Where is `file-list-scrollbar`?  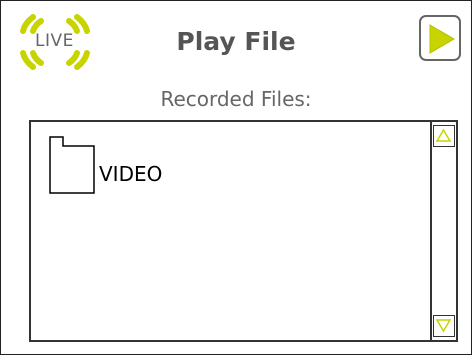
file-list-scrollbar is located at coordinates (443, 231).